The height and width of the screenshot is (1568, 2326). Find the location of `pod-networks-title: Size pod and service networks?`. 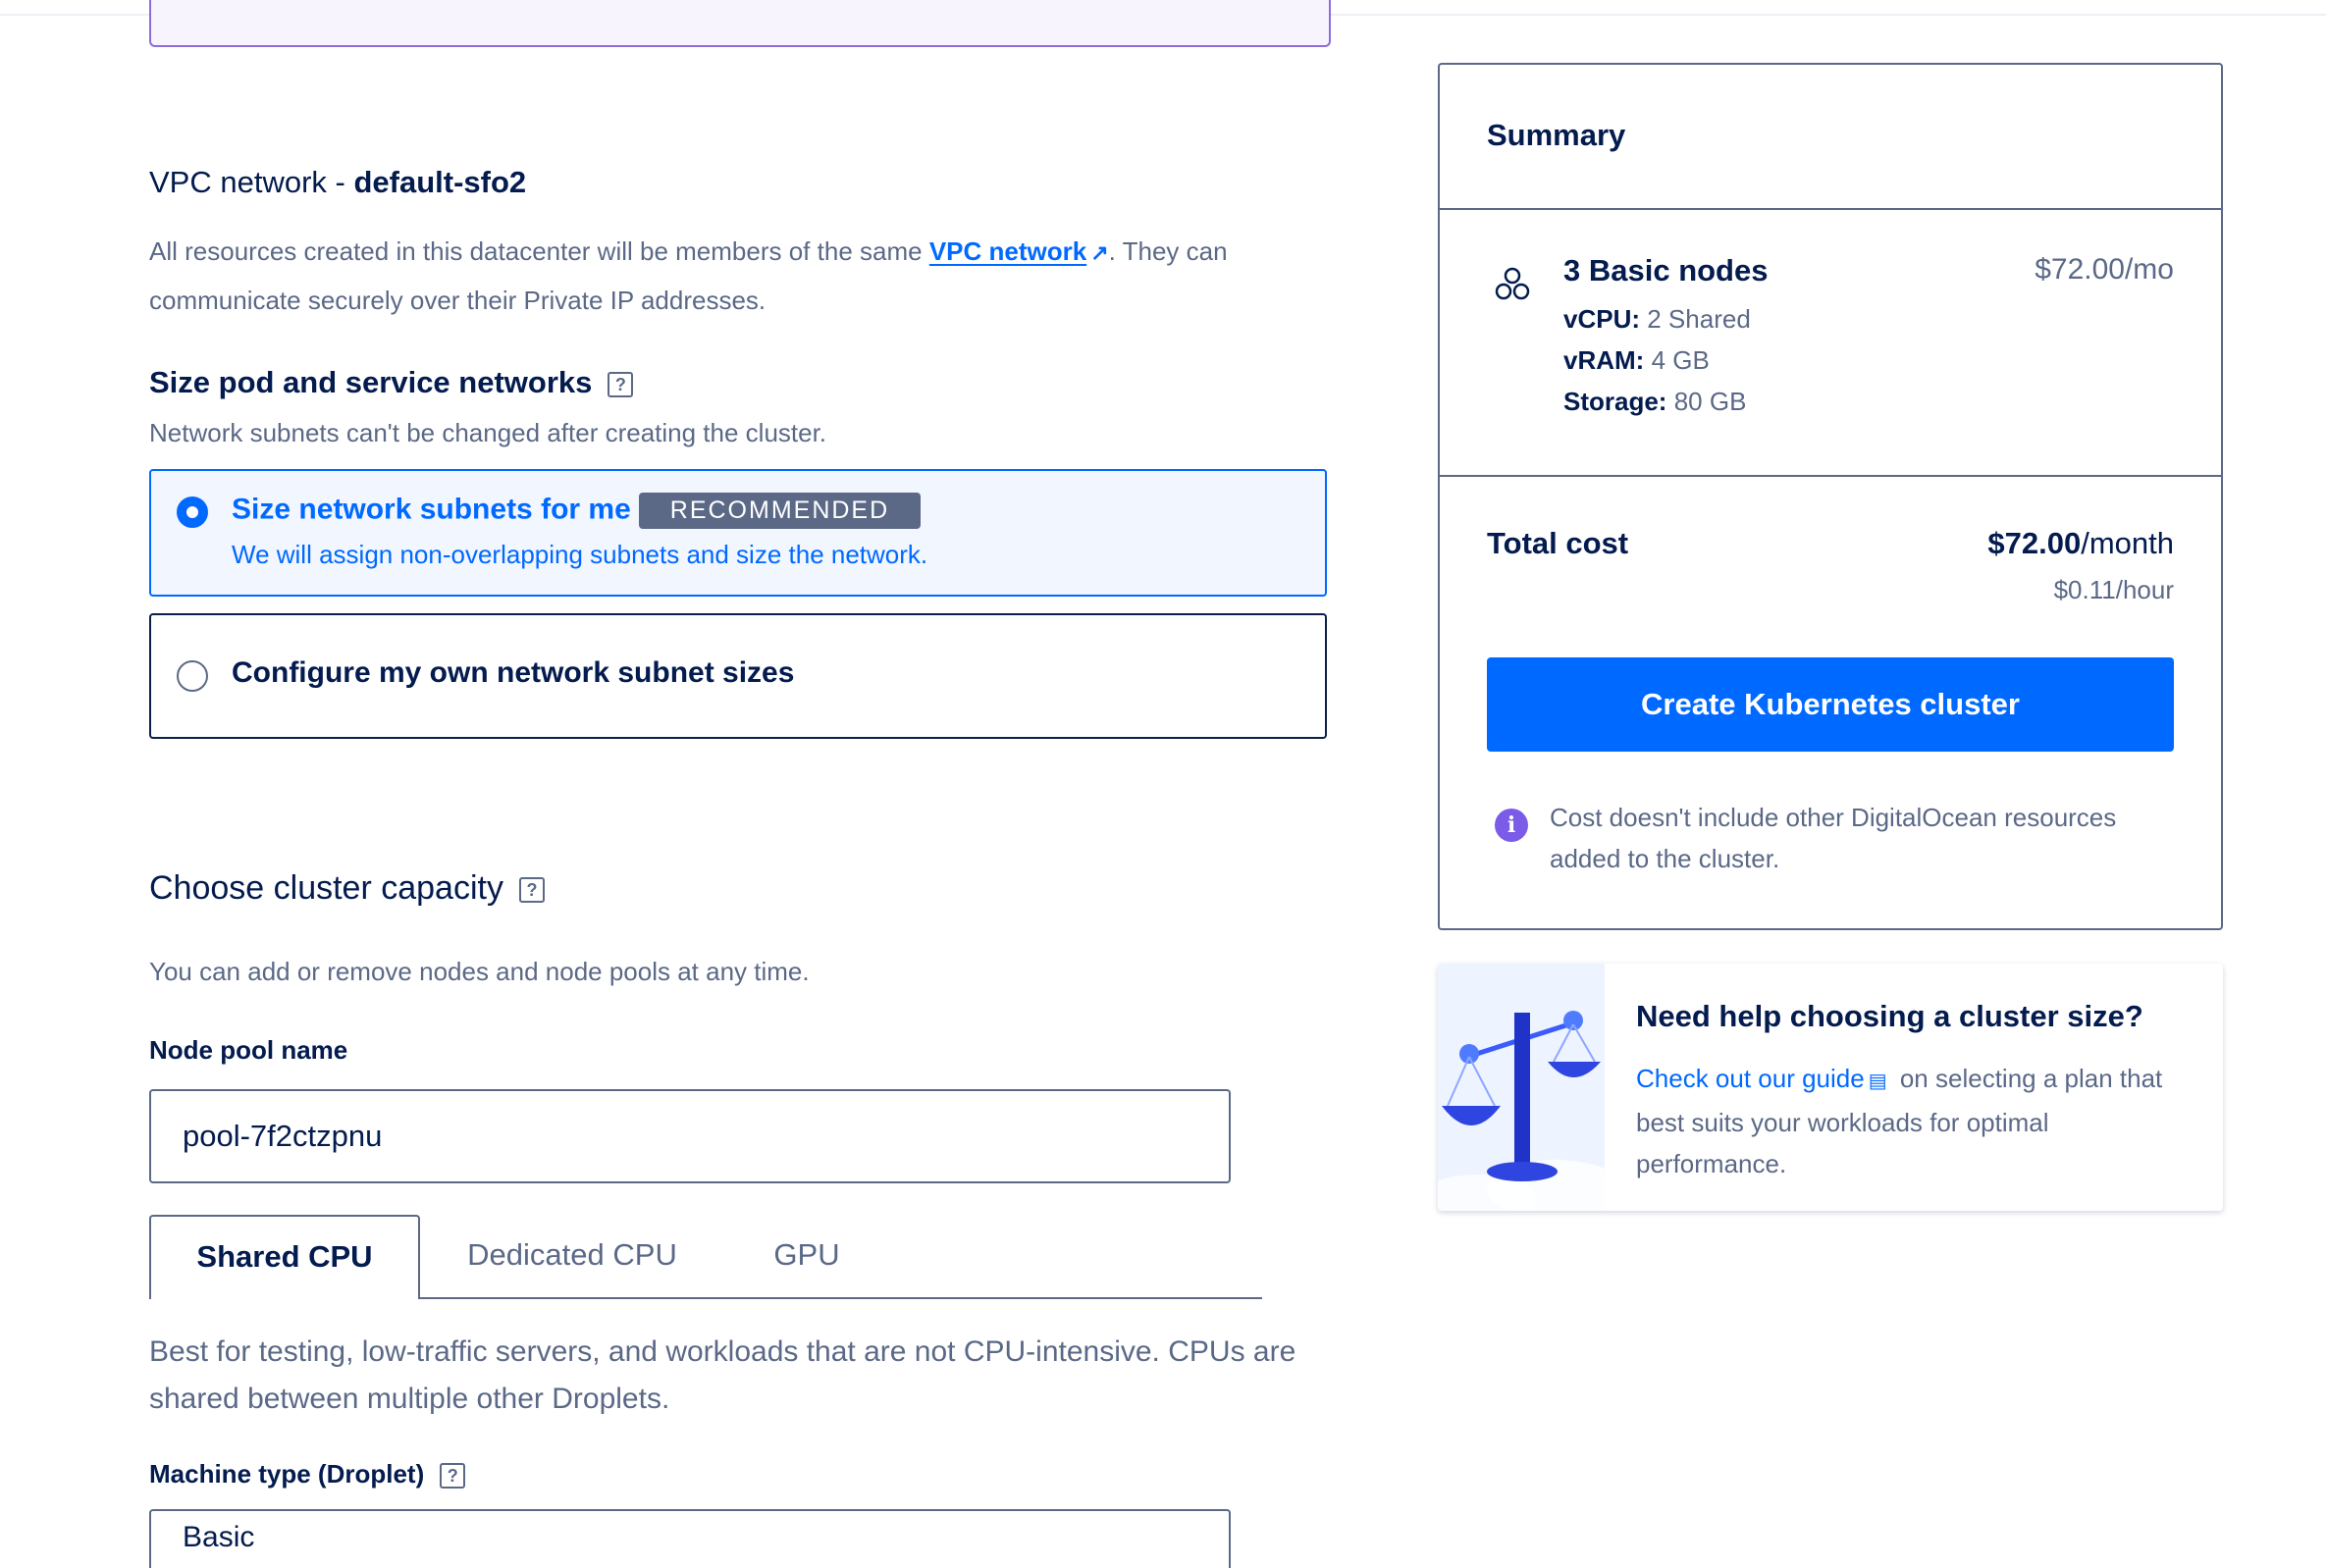

pod-networks-title: Size pod and service networks? is located at coordinates (392, 383).